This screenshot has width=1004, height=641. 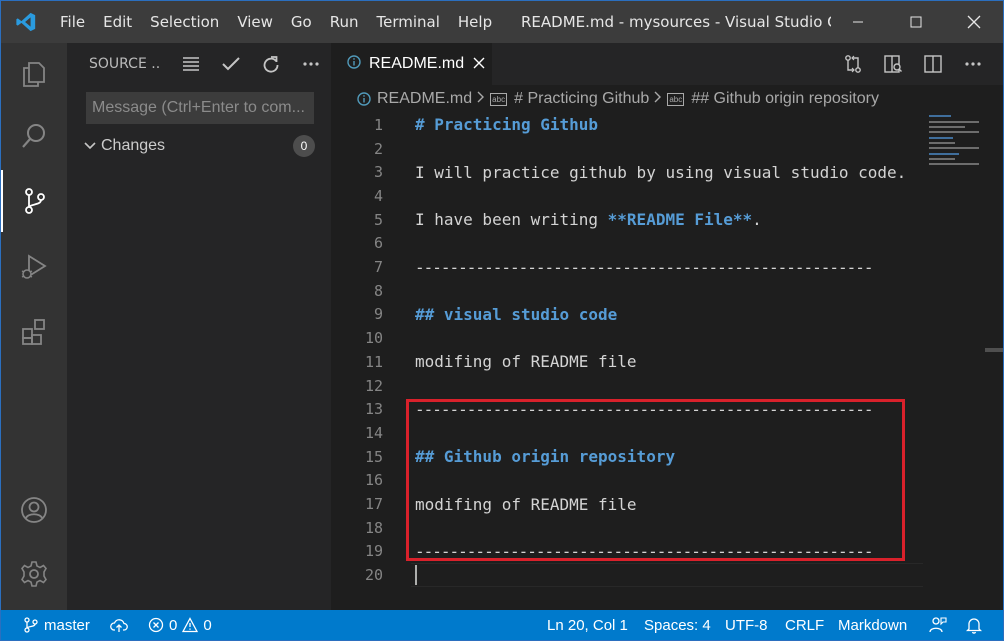 I want to click on source-control-button, so click(x=34, y=201).